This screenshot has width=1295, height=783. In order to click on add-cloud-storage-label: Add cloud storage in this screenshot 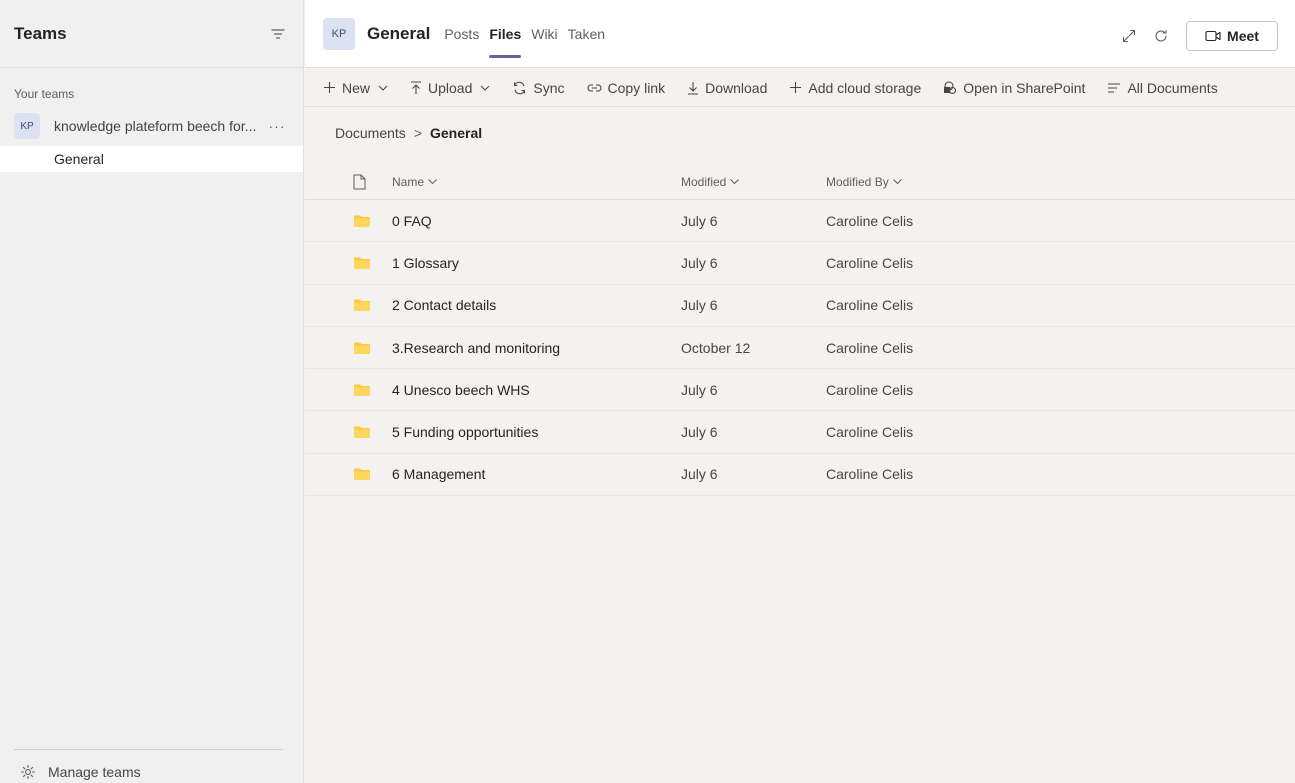, I will do `click(865, 87)`.